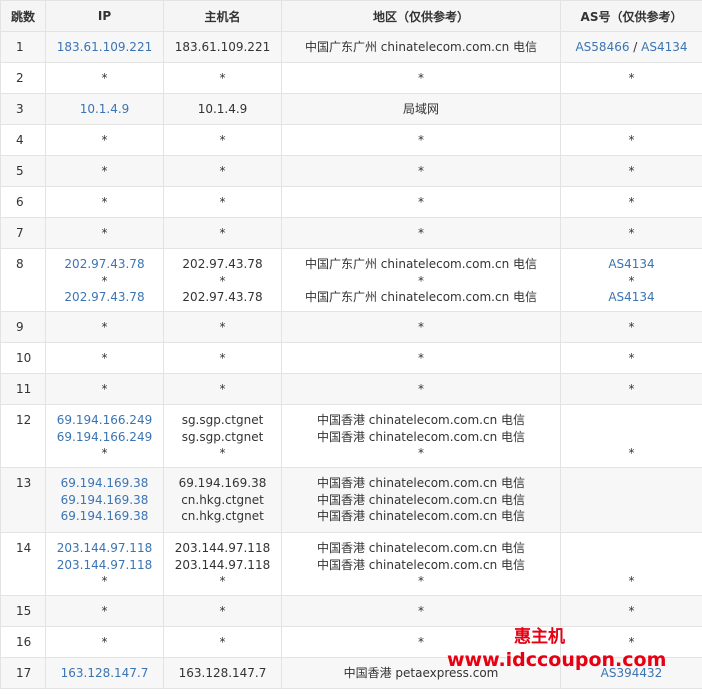  What do you see at coordinates (104, 47) in the screenshot?
I see `ip-link: 183.61.109.221` at bounding box center [104, 47].